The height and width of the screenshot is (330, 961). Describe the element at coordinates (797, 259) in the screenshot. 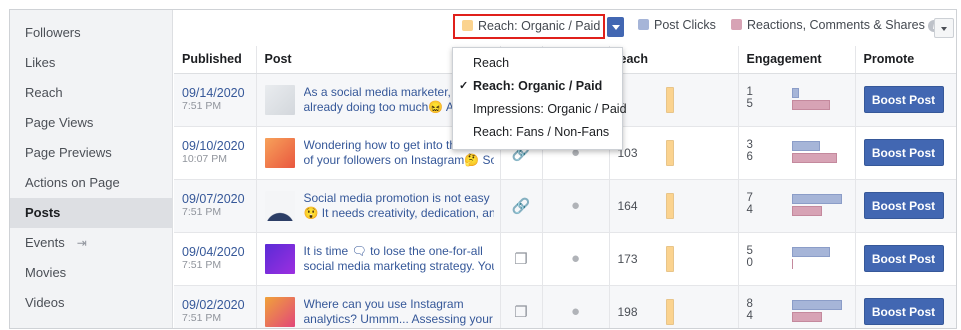

I see `engagement-cell: 50` at that location.